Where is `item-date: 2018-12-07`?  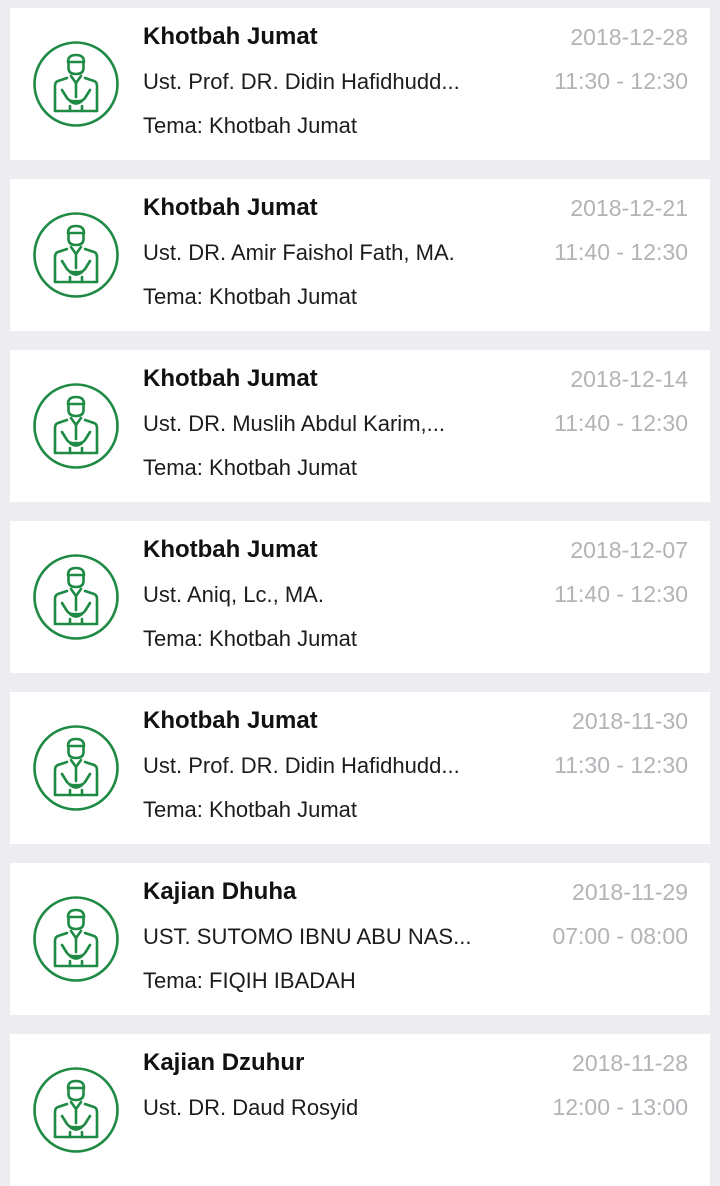 item-date: 2018-12-07 is located at coordinates (629, 550).